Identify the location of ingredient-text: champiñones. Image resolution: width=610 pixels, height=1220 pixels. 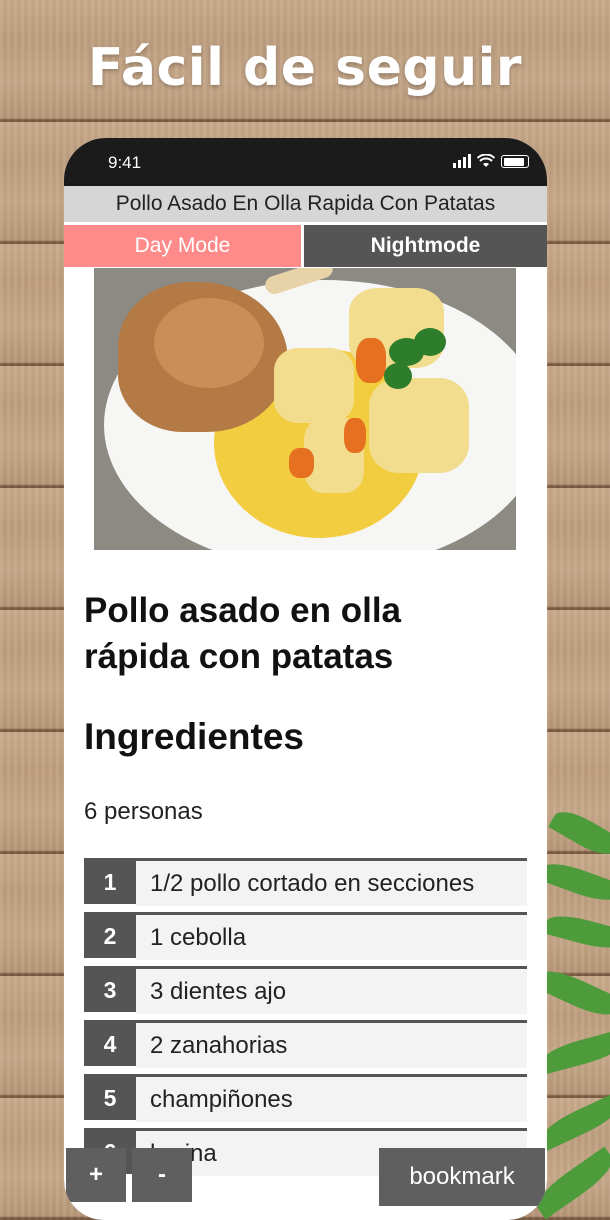
(331, 1099).